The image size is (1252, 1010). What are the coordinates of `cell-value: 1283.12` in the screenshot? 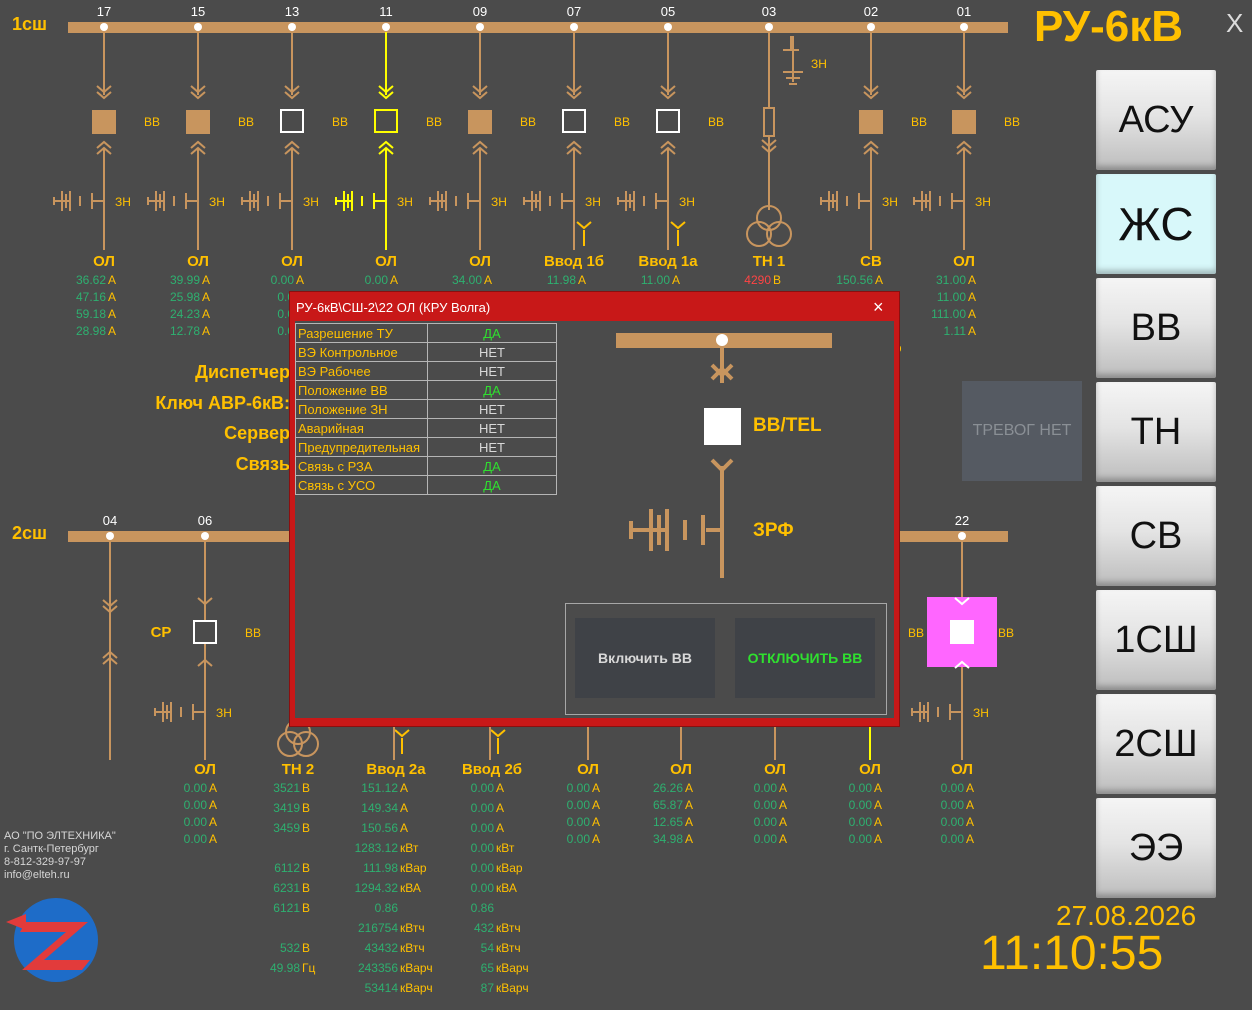 It's located at (377, 848).